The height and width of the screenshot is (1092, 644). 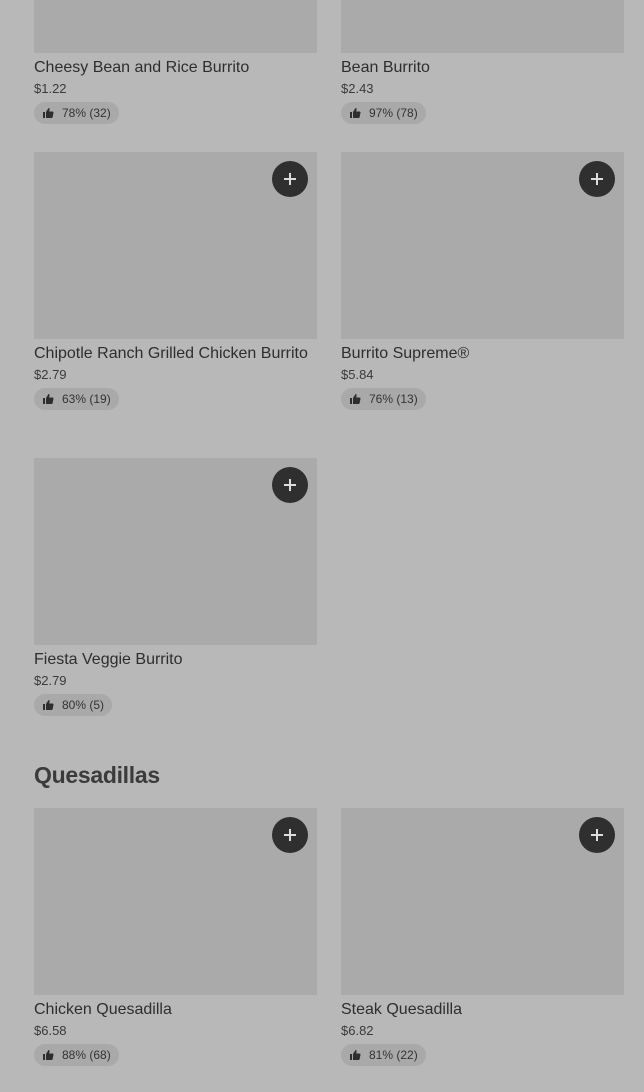 I want to click on rating-badge: 76% (13), so click(x=383, y=399).